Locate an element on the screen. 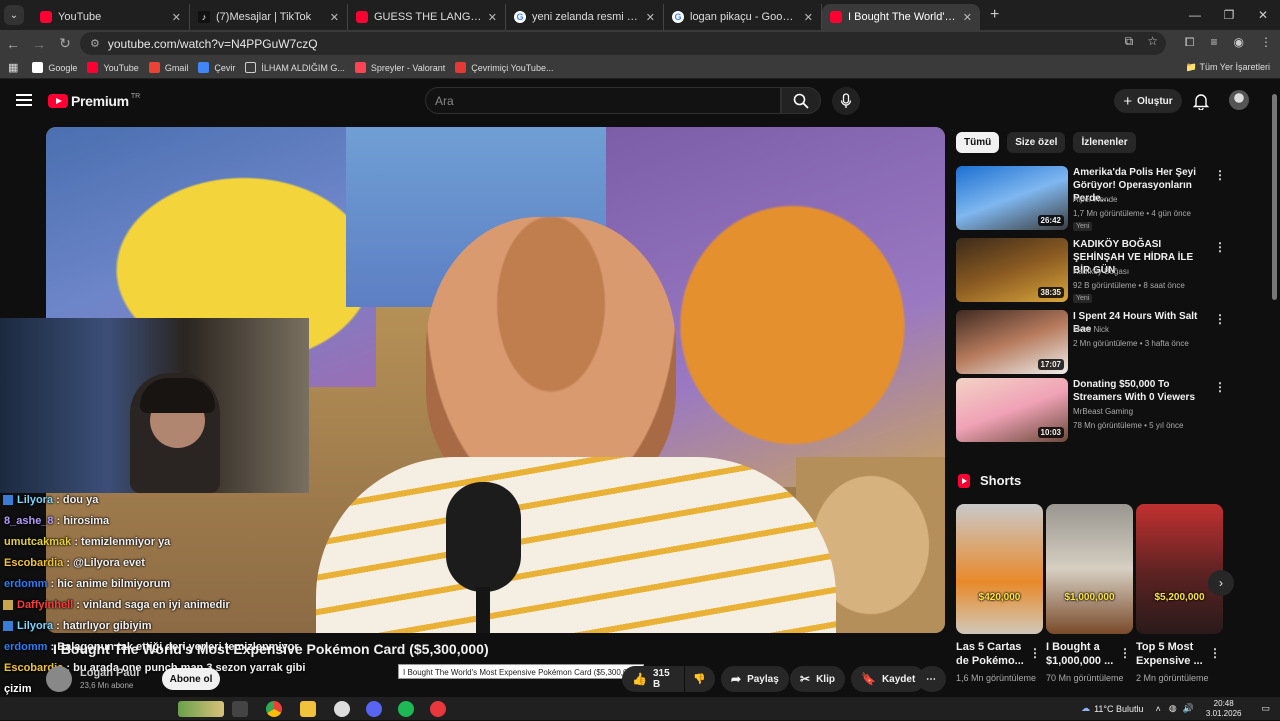  channel-name: Kadıköy Boğası is located at coordinates (1101, 271).